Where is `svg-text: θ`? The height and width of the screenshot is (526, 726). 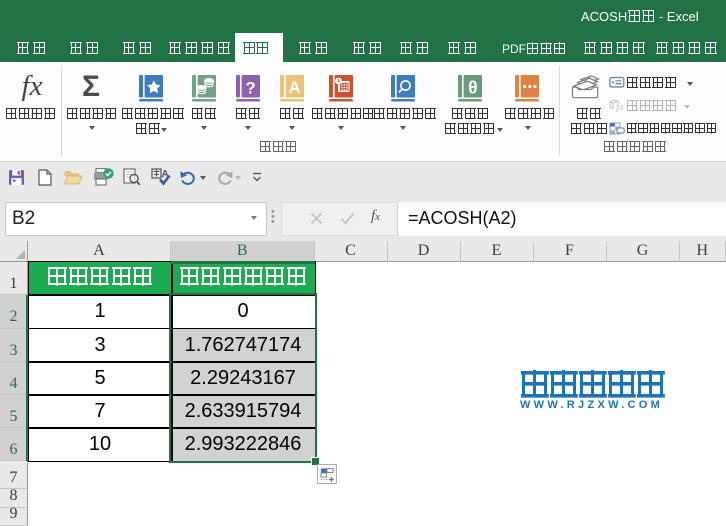 svg-text: θ is located at coordinates (472, 88).